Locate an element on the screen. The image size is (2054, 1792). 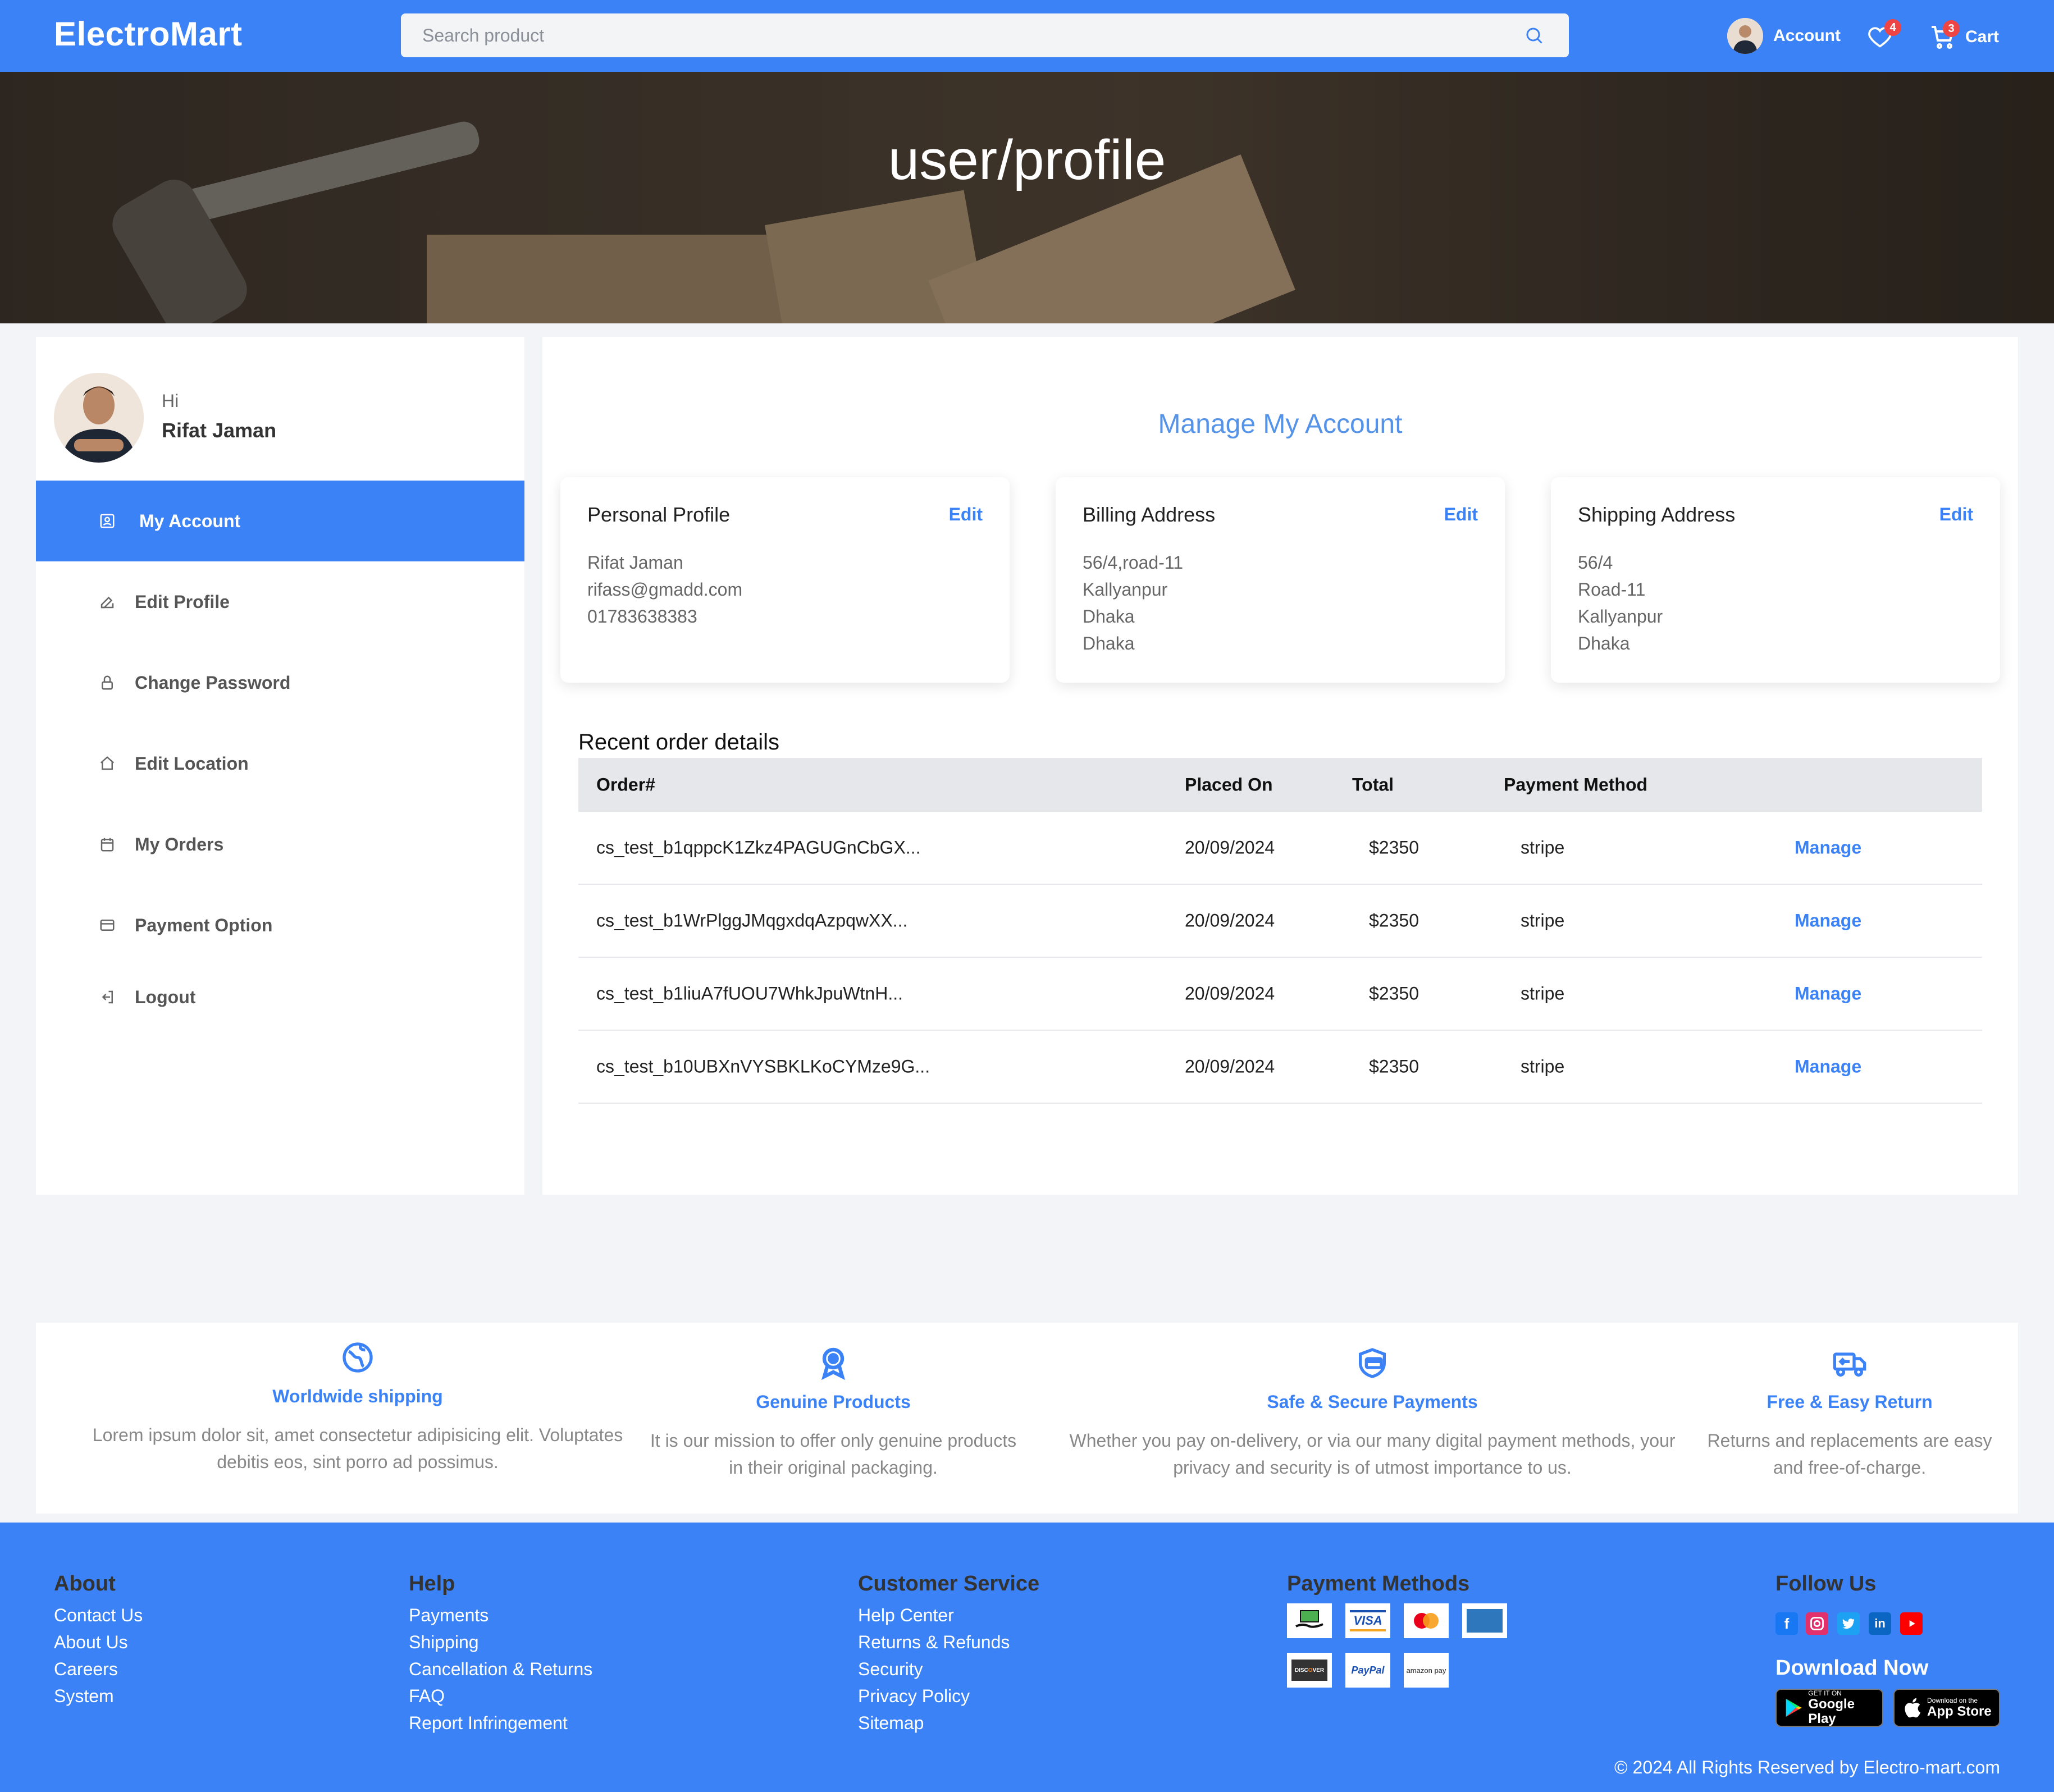
search-input is located at coordinates (955, 35).